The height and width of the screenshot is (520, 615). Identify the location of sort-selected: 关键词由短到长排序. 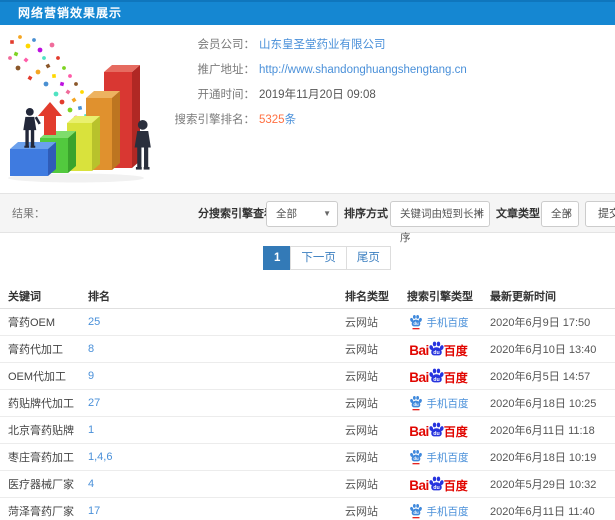
(442, 226).